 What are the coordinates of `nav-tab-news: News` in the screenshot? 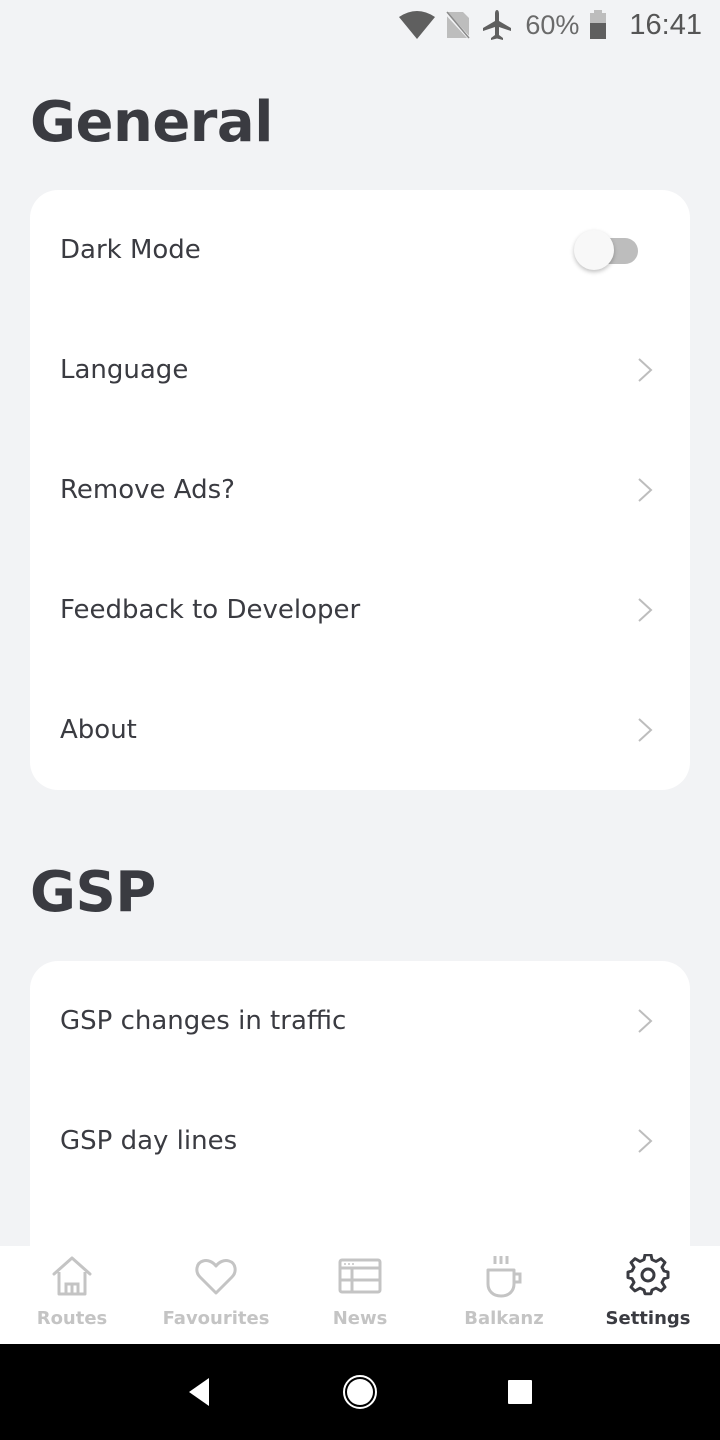 It's located at (360, 1295).